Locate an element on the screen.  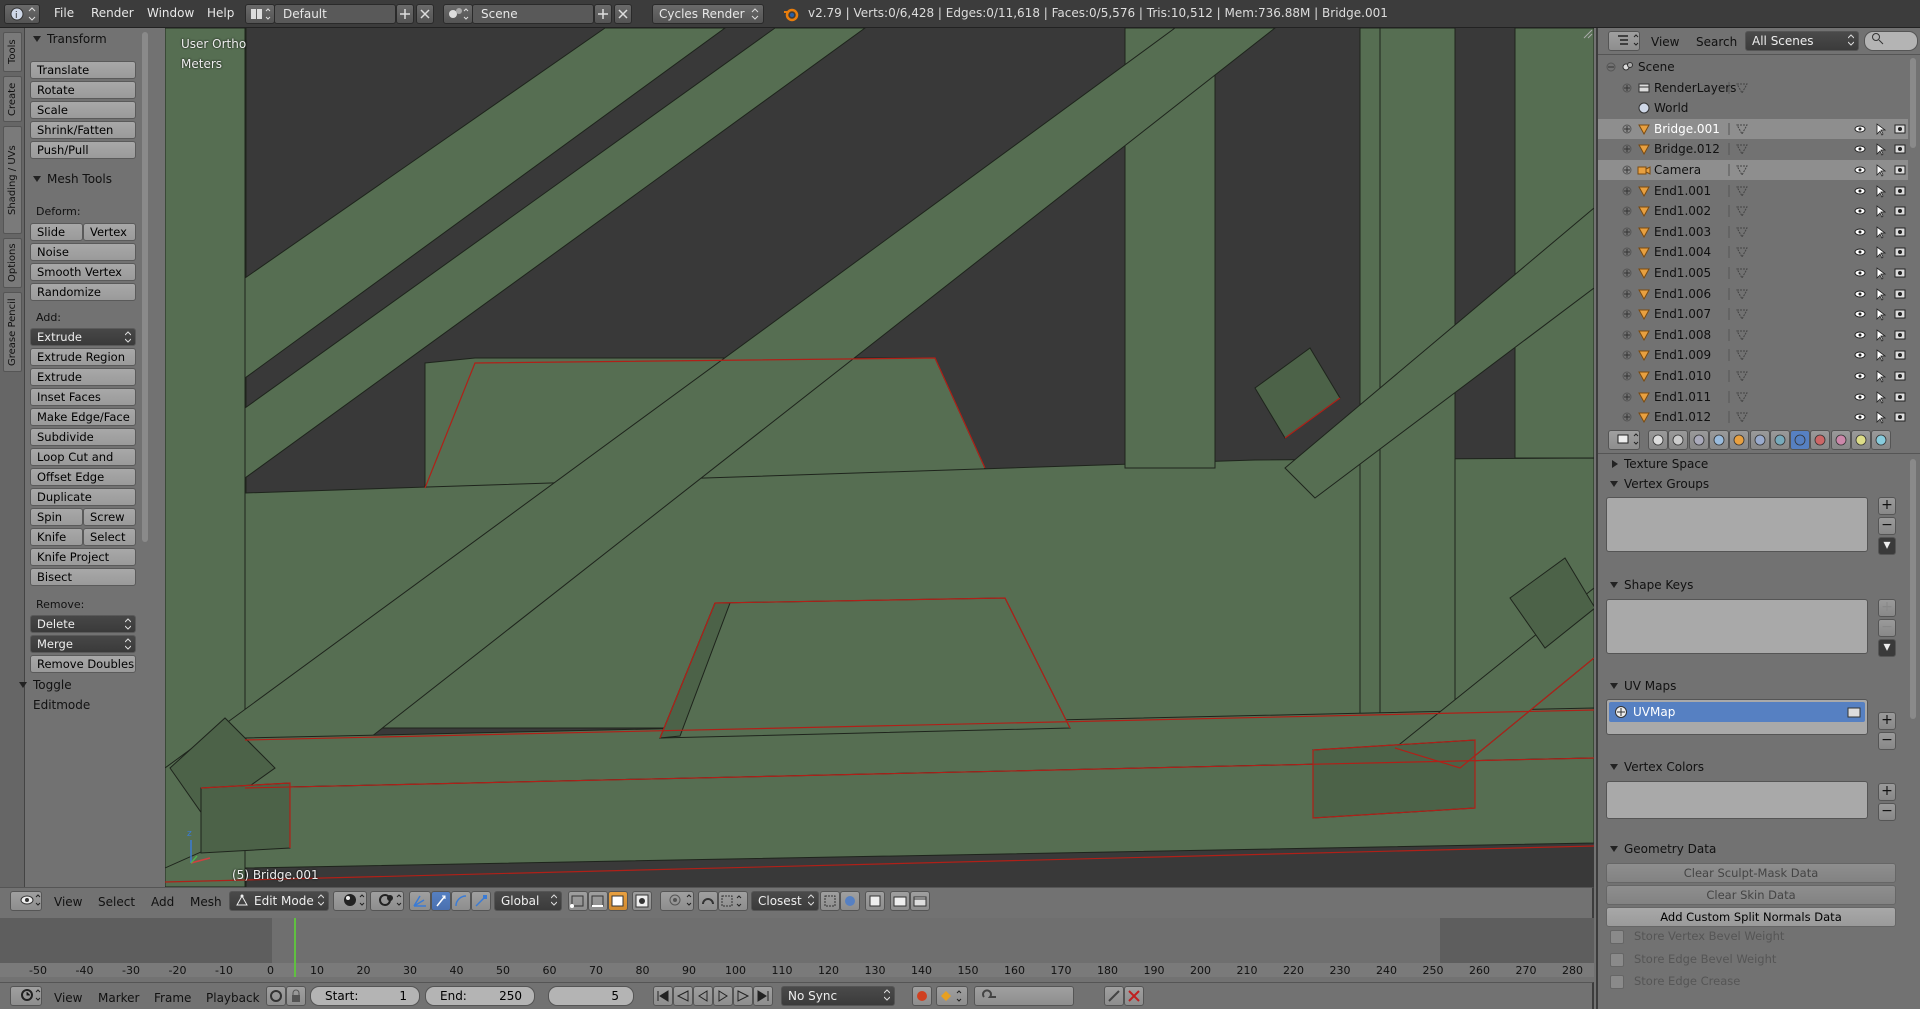
object-tab-icon is located at coordinates (1739, 440).